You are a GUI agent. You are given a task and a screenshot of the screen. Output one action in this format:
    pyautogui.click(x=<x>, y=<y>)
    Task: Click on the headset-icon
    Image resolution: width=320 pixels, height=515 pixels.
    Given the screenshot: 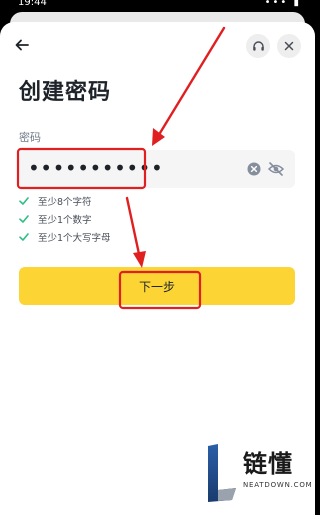 What is the action you would take?
    pyautogui.click(x=258, y=45)
    